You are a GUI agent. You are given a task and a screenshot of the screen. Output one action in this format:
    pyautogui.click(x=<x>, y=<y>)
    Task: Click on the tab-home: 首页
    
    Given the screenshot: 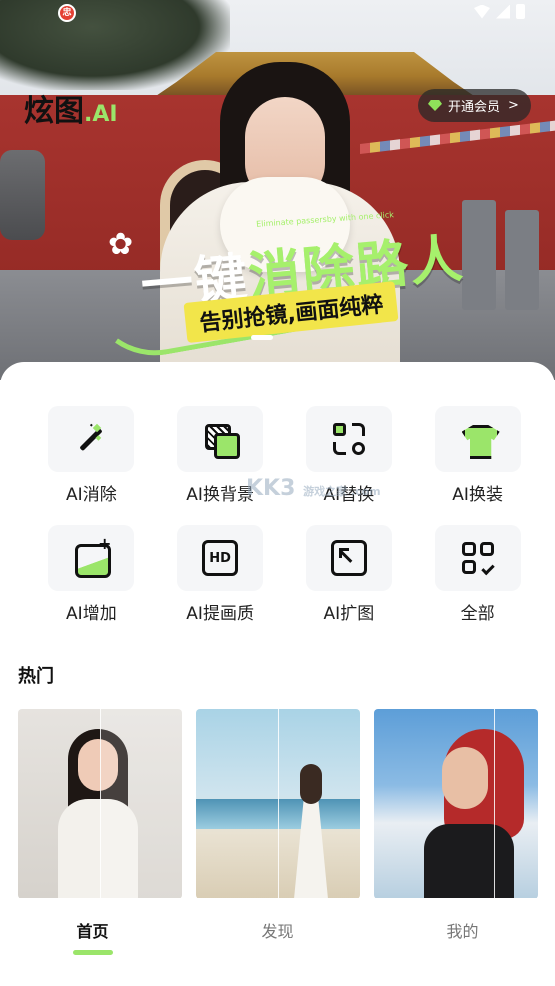 What is the action you would take?
    pyautogui.click(x=92, y=942)
    